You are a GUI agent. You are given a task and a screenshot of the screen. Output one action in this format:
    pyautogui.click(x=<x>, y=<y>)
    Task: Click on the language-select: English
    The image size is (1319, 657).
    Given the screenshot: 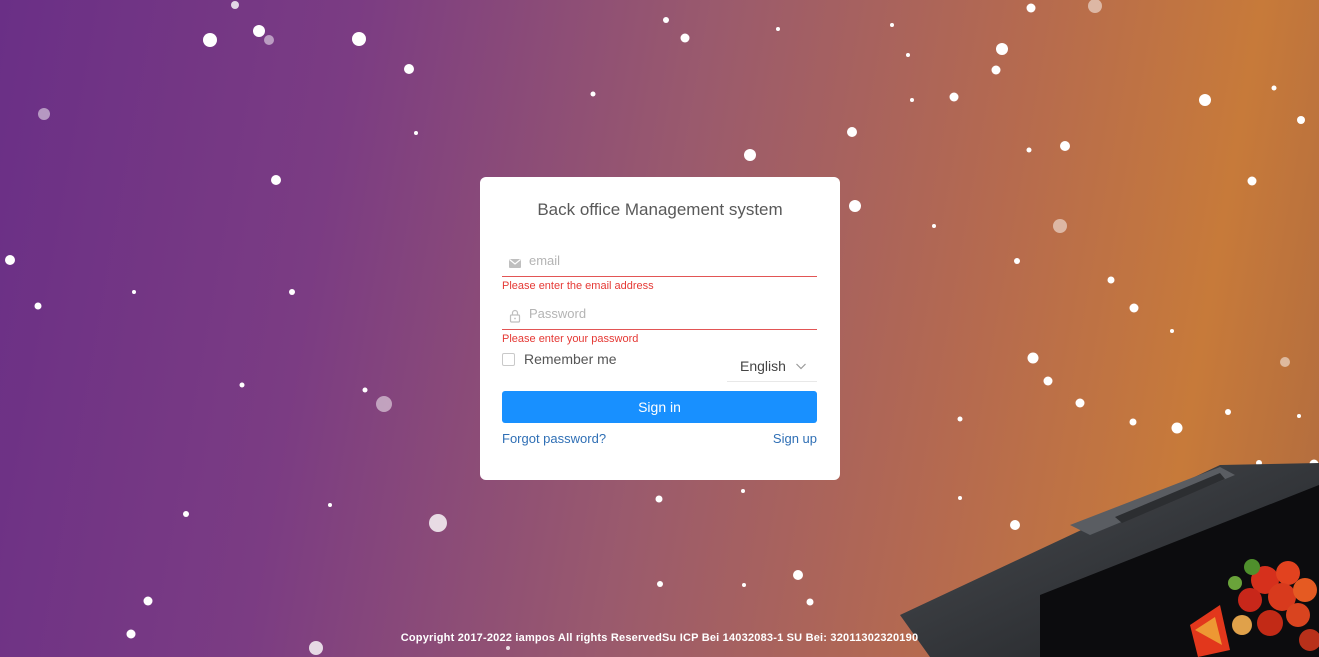 What is the action you would take?
    pyautogui.click(x=772, y=367)
    